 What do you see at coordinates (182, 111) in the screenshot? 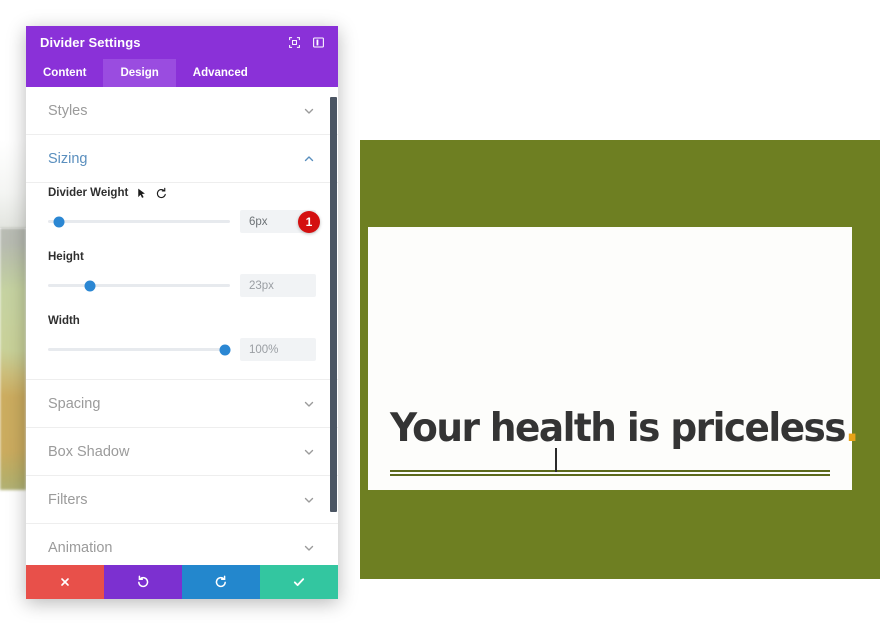
I see `section-styles: Styles` at bounding box center [182, 111].